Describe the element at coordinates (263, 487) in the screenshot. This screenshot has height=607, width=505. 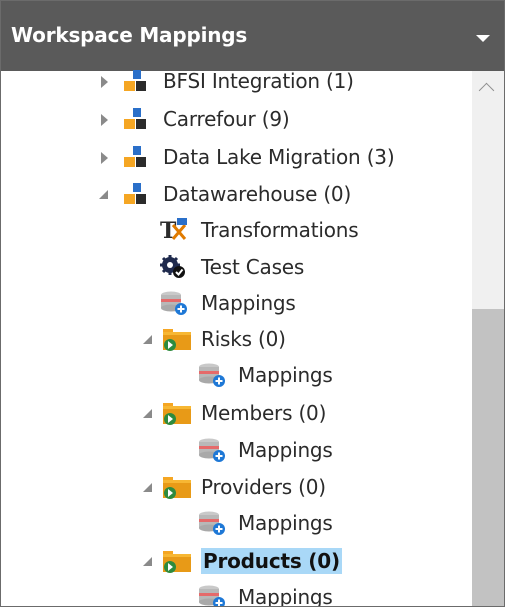
I see `tree-item-label: Providers (0)` at that location.